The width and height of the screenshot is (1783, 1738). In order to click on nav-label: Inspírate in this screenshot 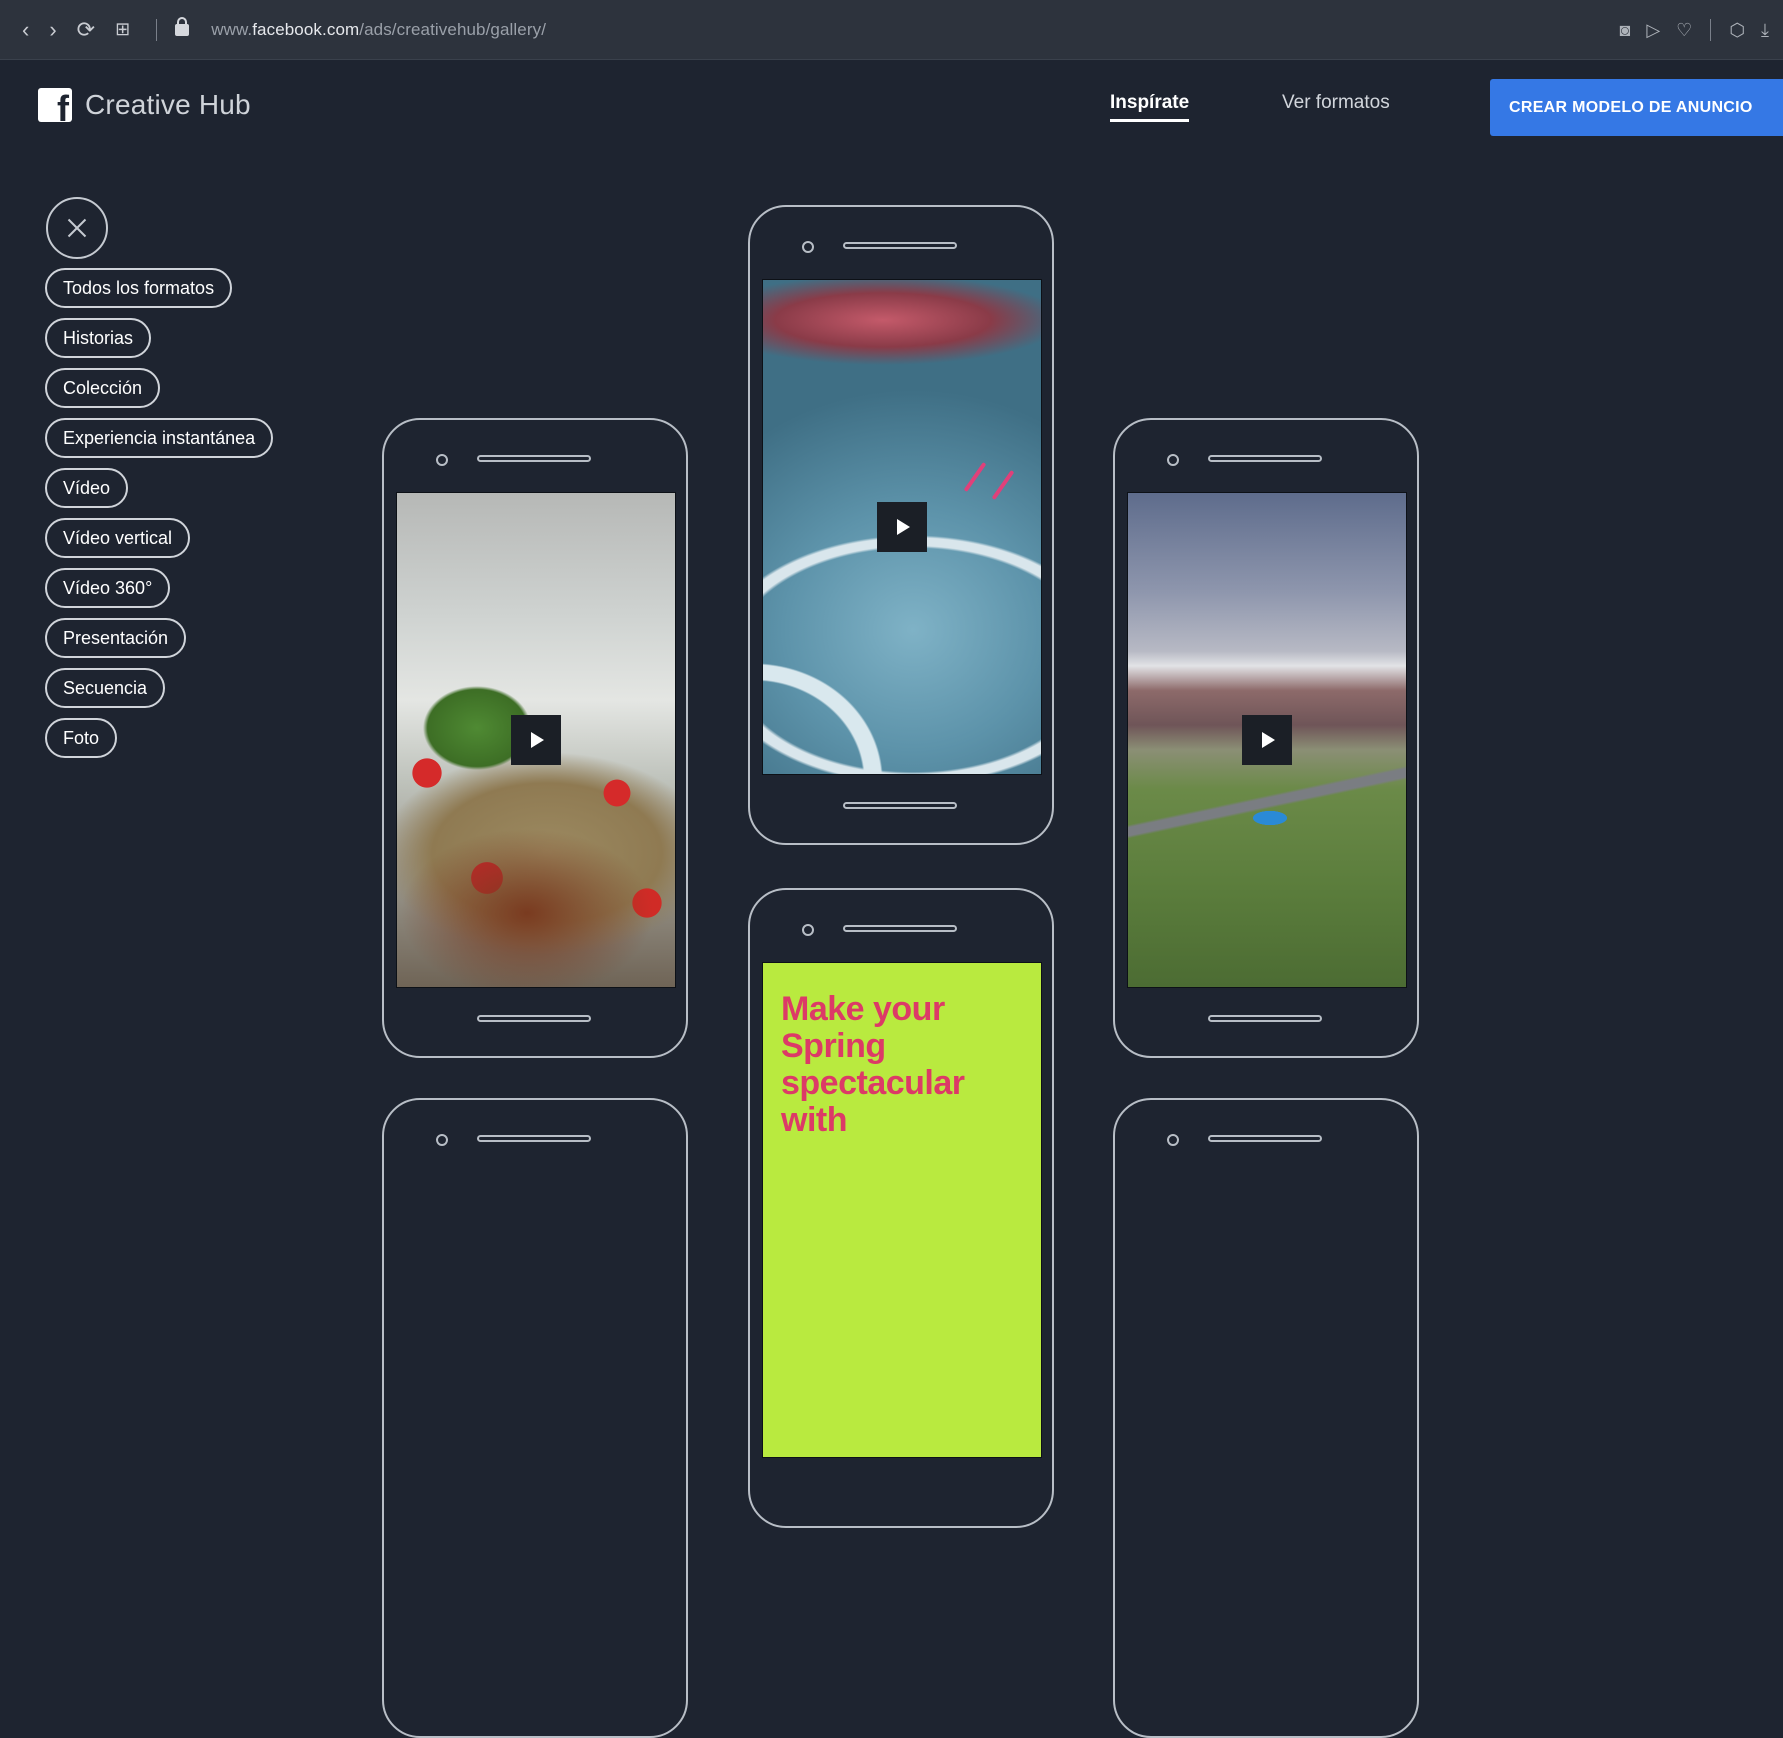, I will do `click(1150, 102)`.